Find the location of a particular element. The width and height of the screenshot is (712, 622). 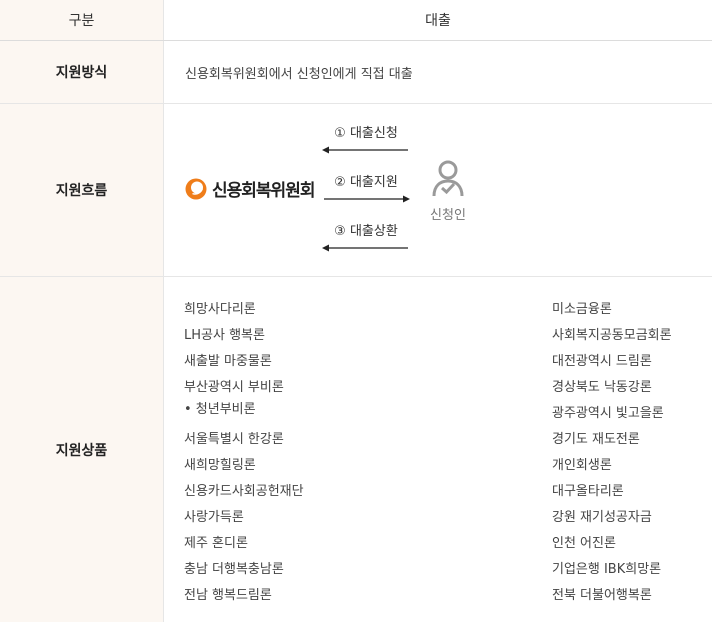

logo-text: 신용회복위원회 is located at coordinates (263, 191).